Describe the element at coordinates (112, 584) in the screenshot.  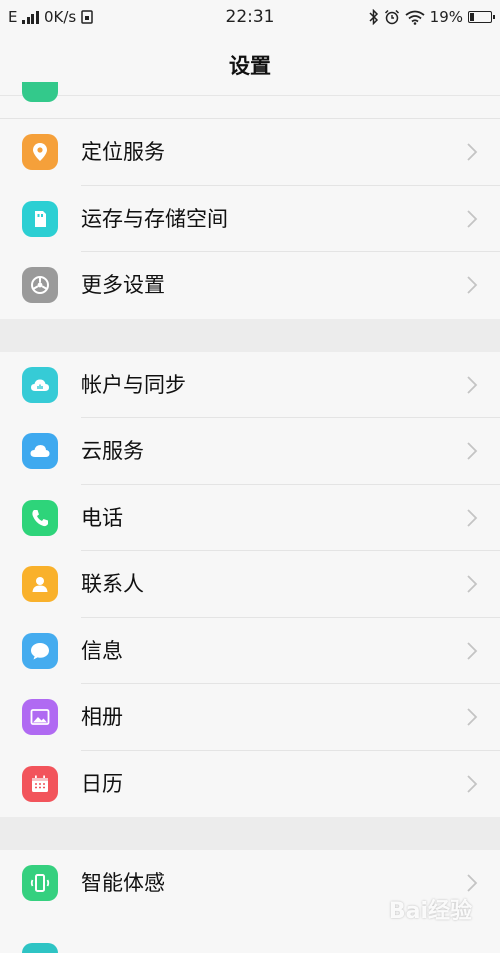
I see `settings-item-label: 联系人` at that location.